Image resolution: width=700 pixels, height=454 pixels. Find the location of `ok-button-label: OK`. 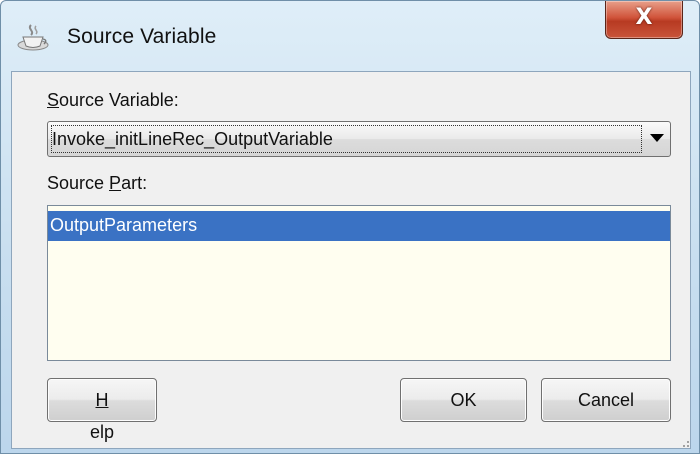

ok-button-label: OK is located at coordinates (463, 400).